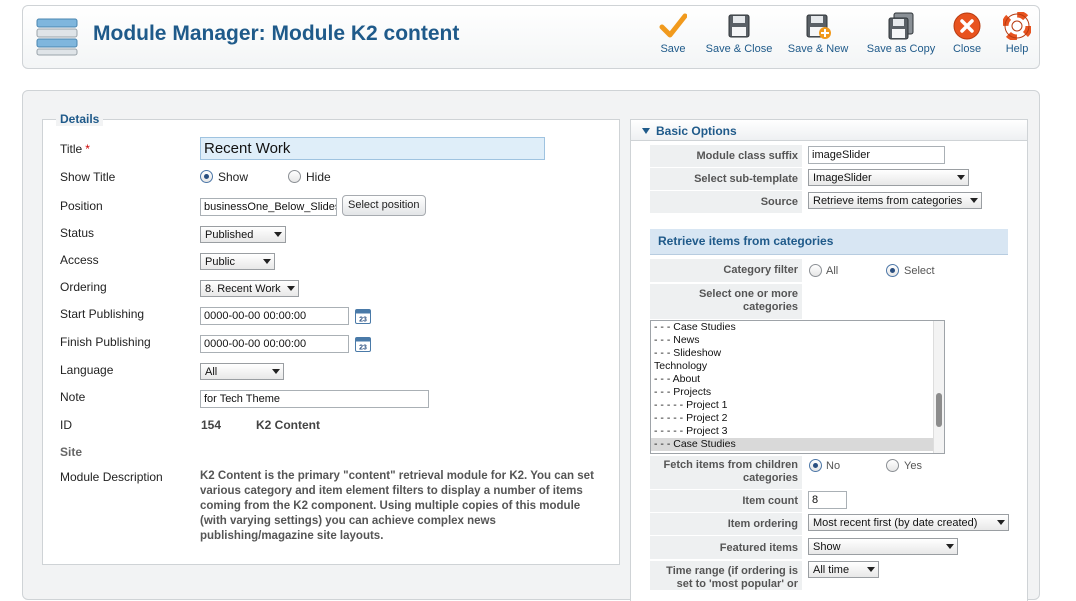 Image resolution: width=1076 pixels, height=601 pixels. Describe the element at coordinates (673, 49) in the screenshot. I see `save-label: Save` at that location.